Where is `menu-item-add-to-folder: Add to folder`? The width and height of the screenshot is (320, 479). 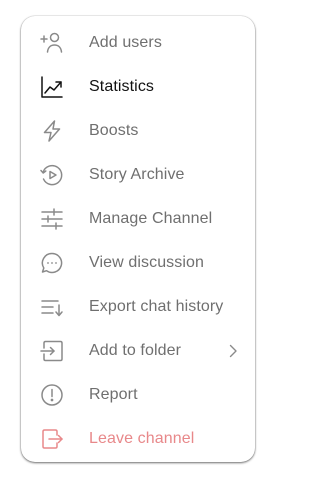 menu-item-add-to-folder: Add to folder is located at coordinates (138, 351).